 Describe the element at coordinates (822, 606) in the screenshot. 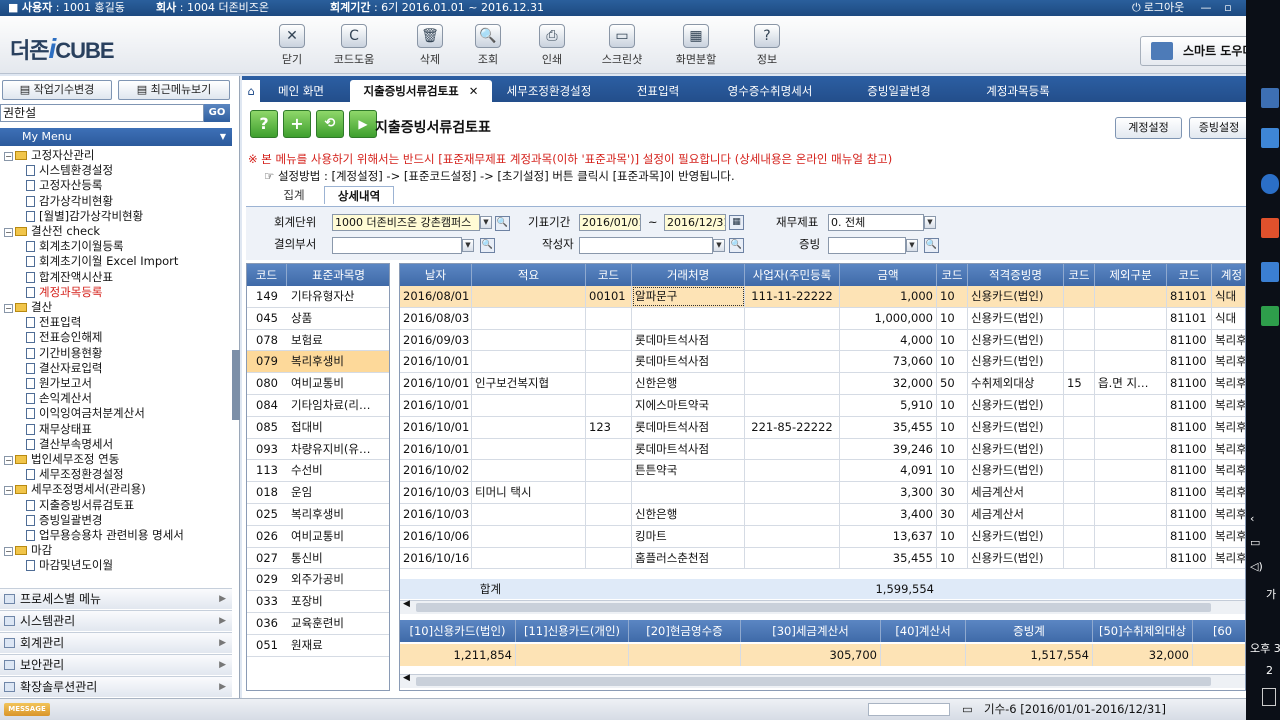

I see `horizontal-scrollbar: ◀` at that location.